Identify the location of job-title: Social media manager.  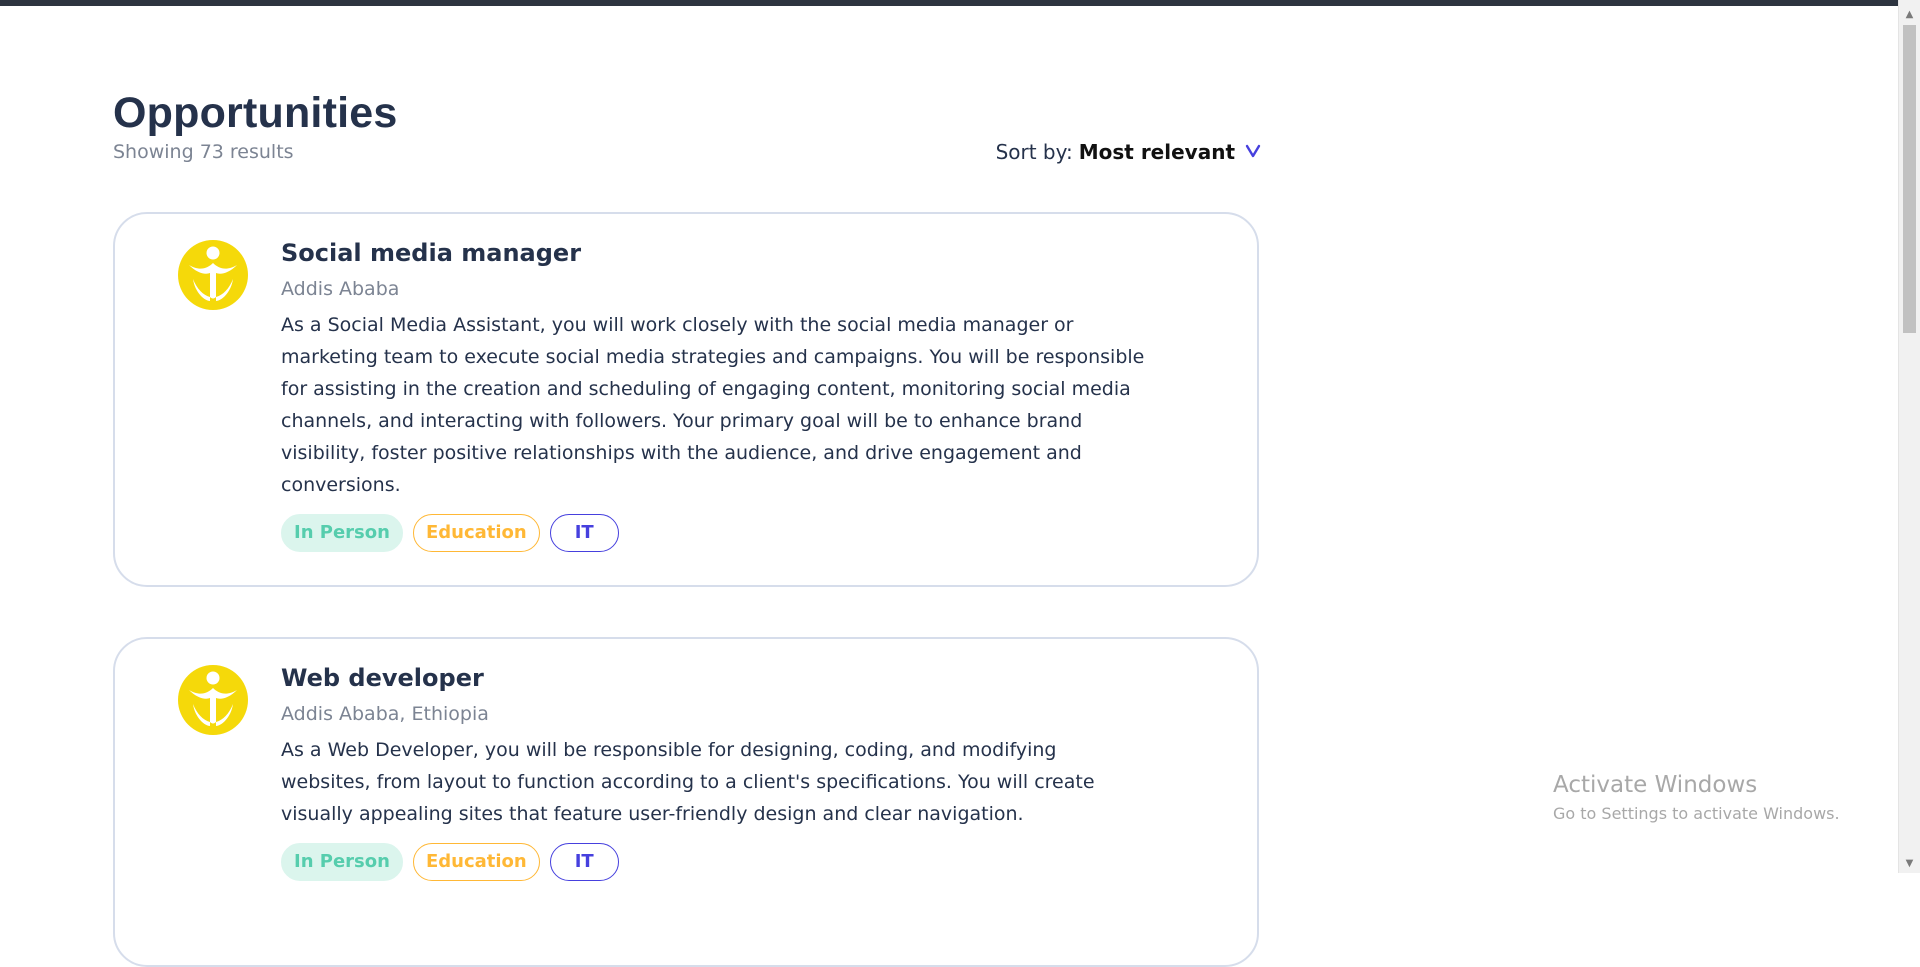
(721, 253).